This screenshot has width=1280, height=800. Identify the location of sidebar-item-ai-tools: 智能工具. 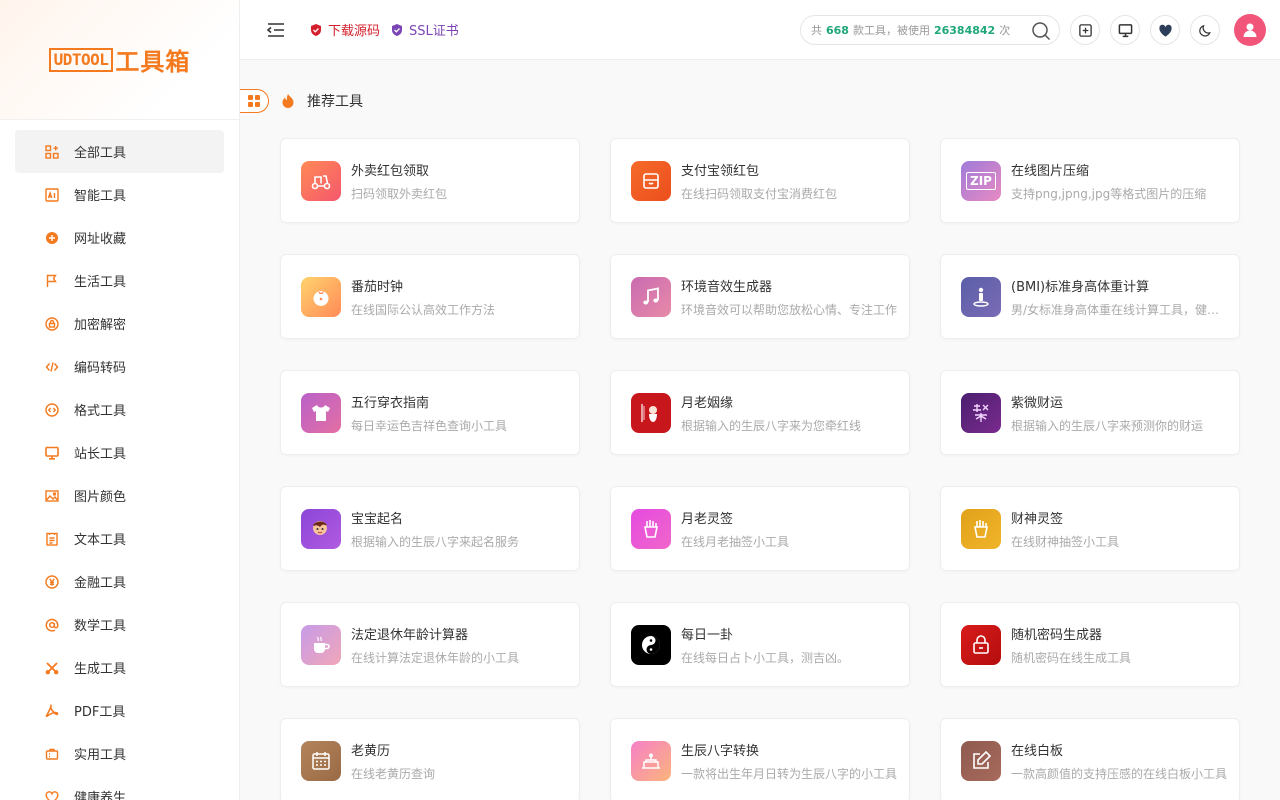
(119, 194).